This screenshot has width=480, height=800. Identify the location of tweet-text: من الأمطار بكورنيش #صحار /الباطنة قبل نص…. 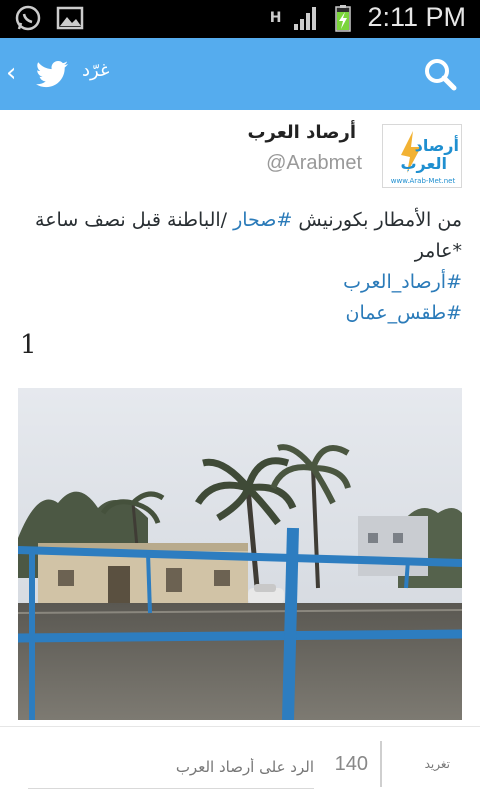
(239, 267).